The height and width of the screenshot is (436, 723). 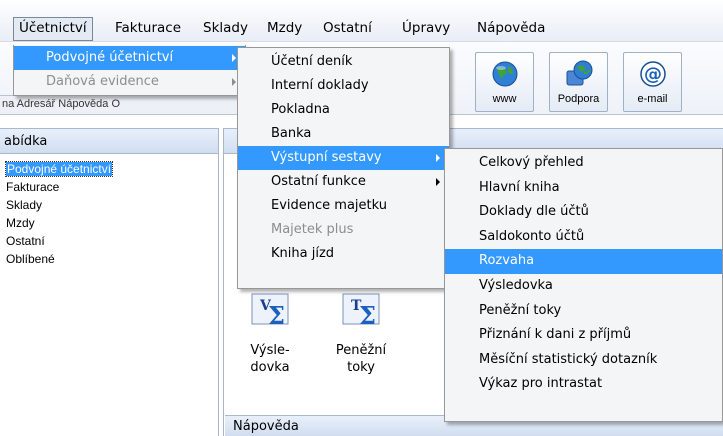 I want to click on sigma-t-icon: T Σ, so click(x=361, y=311).